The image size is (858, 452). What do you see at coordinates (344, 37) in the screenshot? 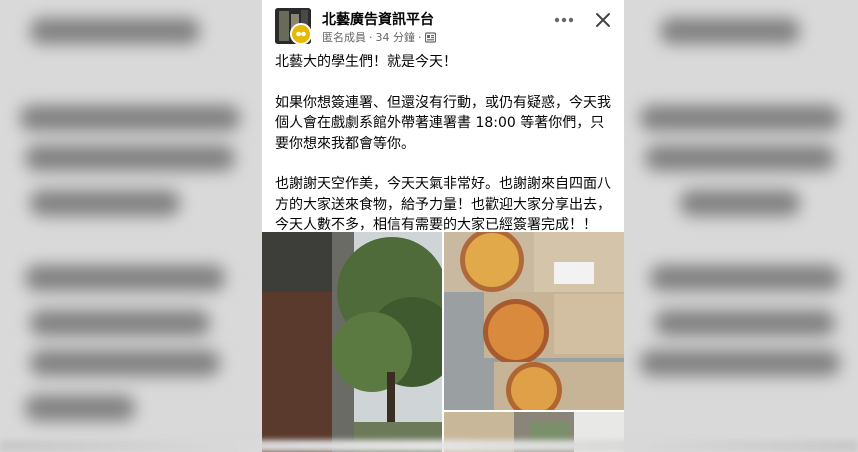
I see `author-role: 匿名成員` at bounding box center [344, 37].